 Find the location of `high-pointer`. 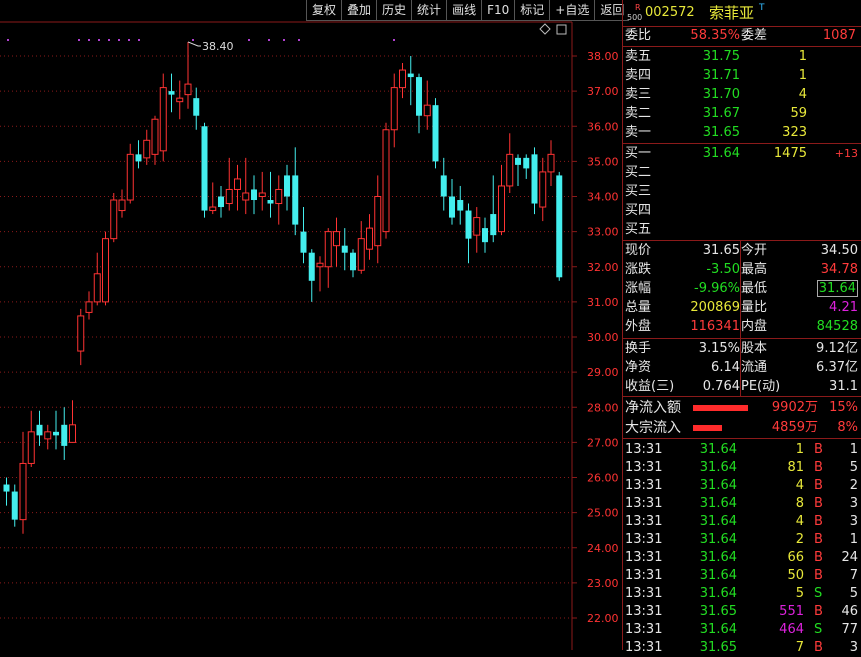

high-pointer is located at coordinates (194, 44).